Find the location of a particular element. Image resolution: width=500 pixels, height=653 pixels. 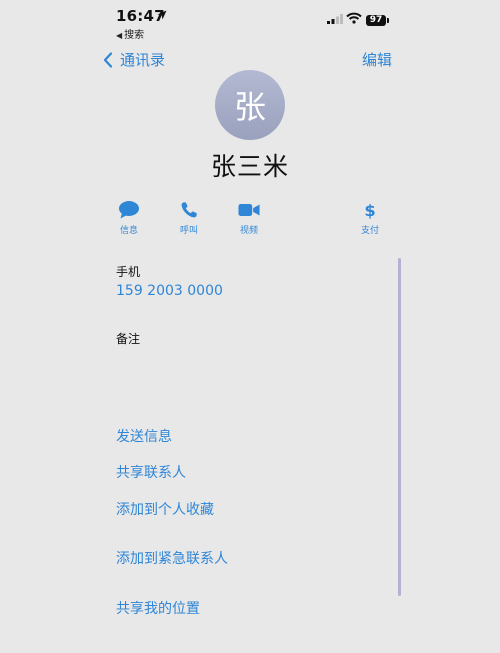

scrollbar is located at coordinates (399, 427).